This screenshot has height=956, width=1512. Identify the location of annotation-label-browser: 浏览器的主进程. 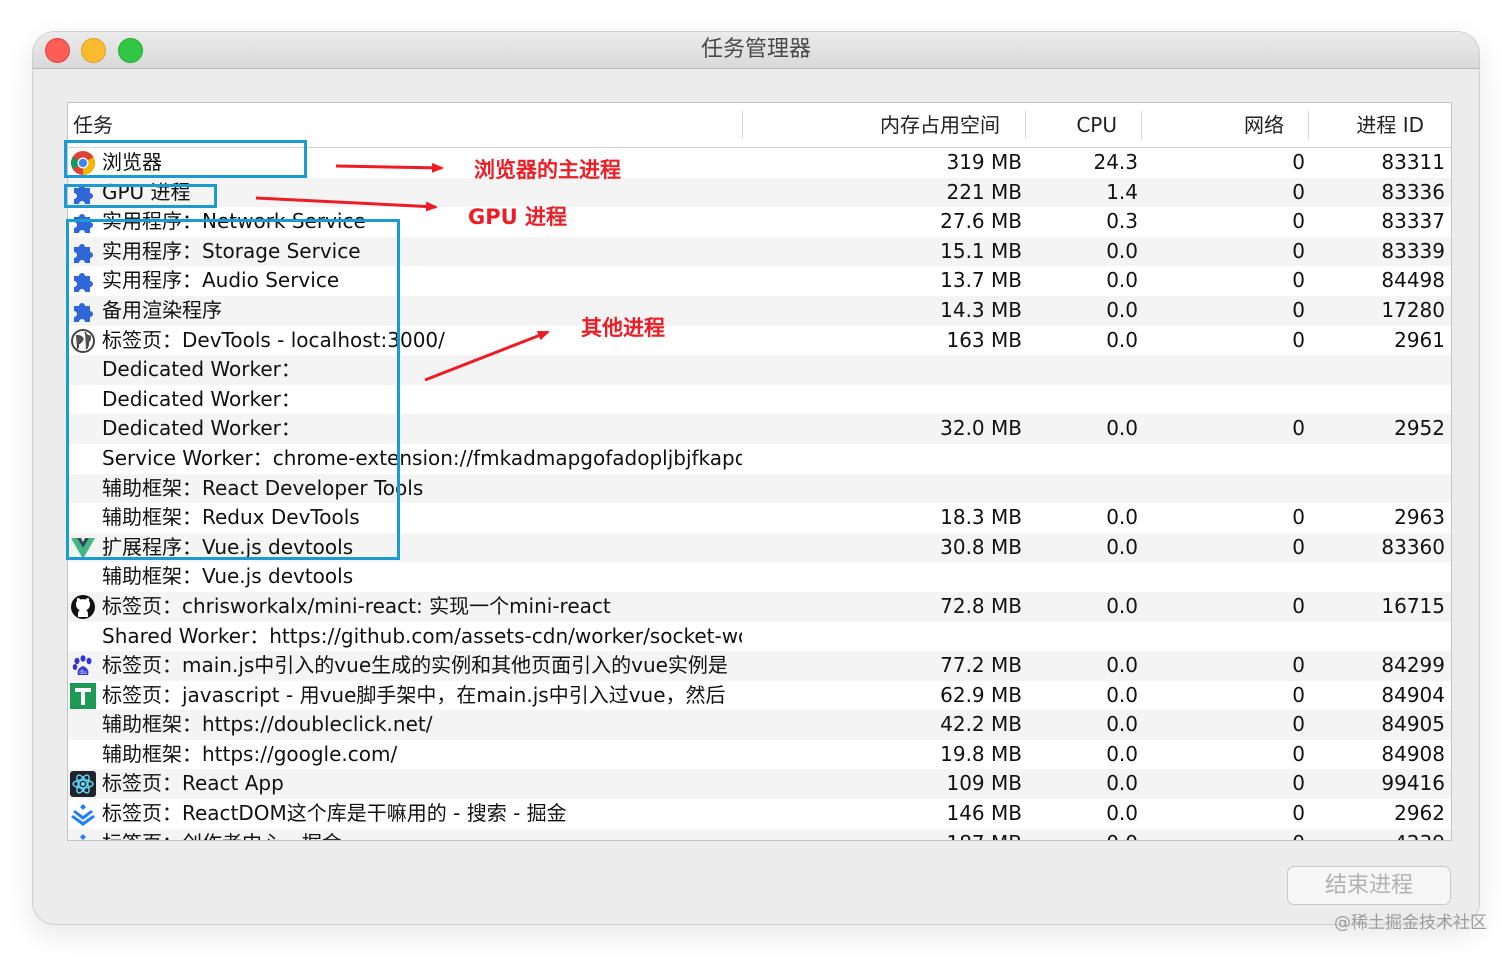
(547, 170).